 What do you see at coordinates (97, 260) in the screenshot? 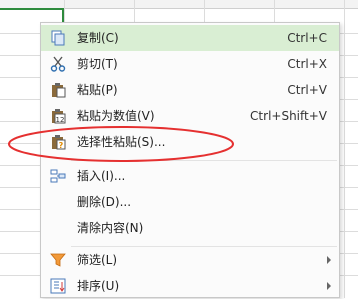
I see `menu-item-label: 筛选(L)` at bounding box center [97, 260].